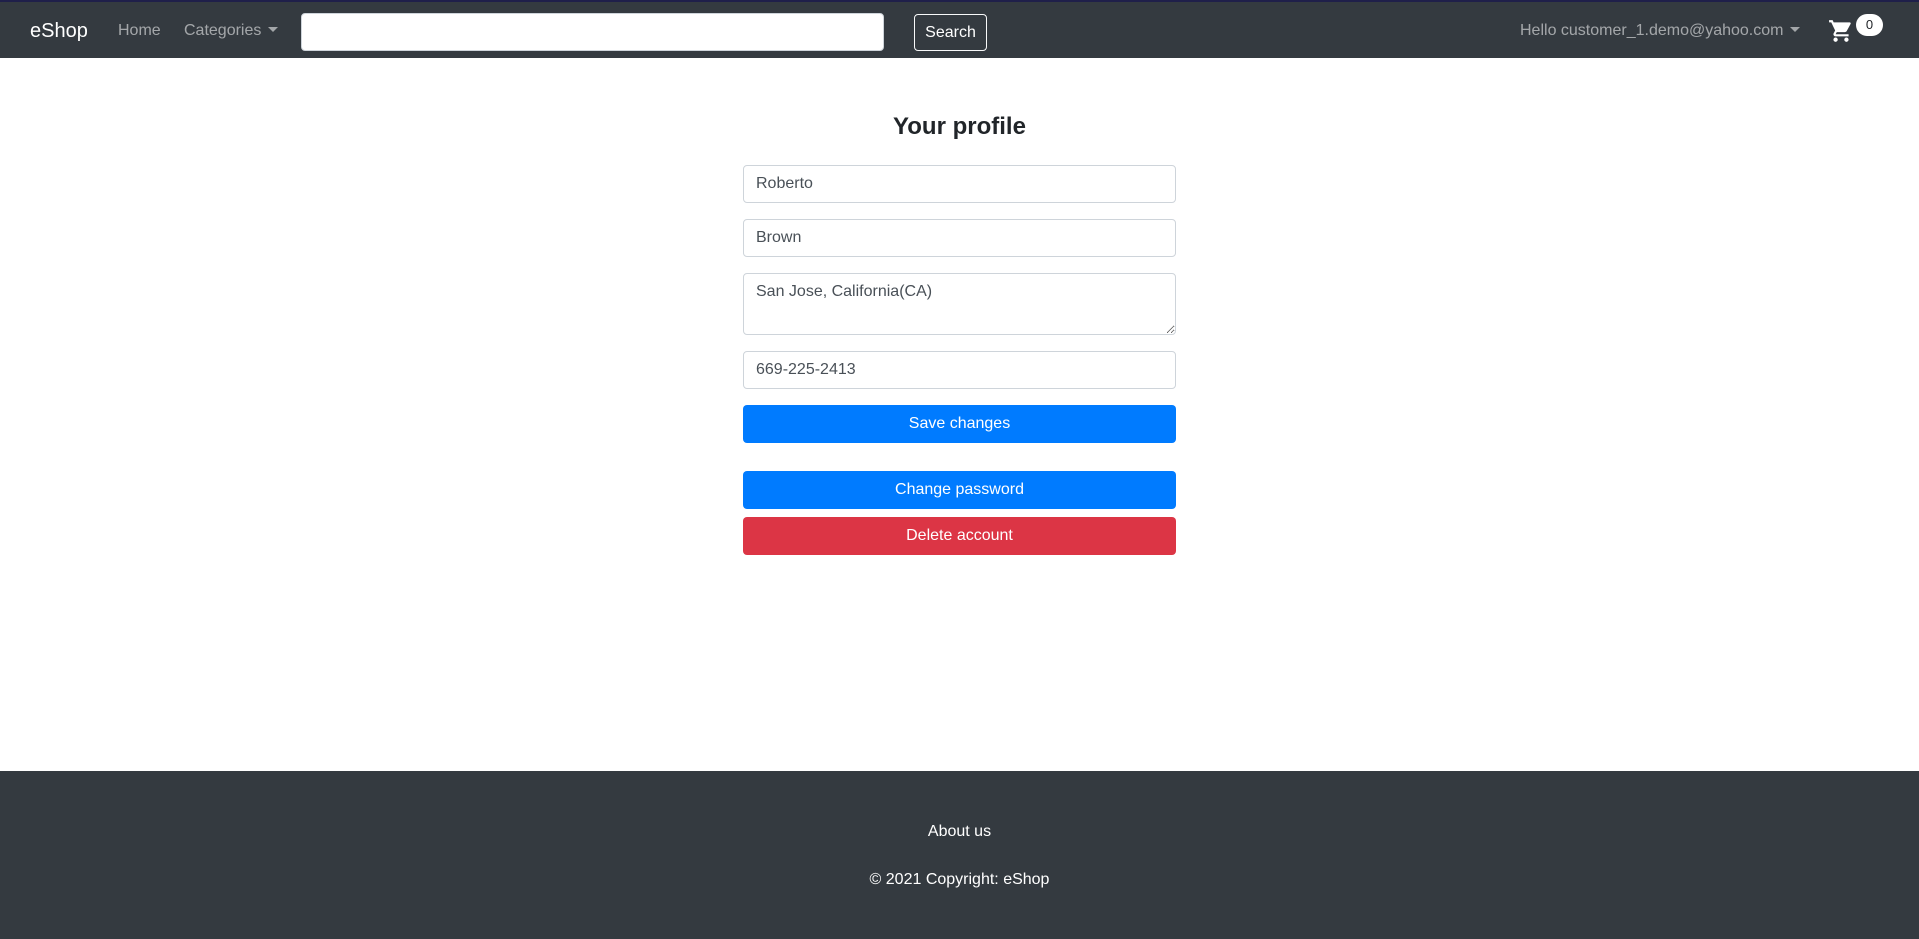  What do you see at coordinates (1869, 25) in the screenshot?
I see `cart-count-badge: 0` at bounding box center [1869, 25].